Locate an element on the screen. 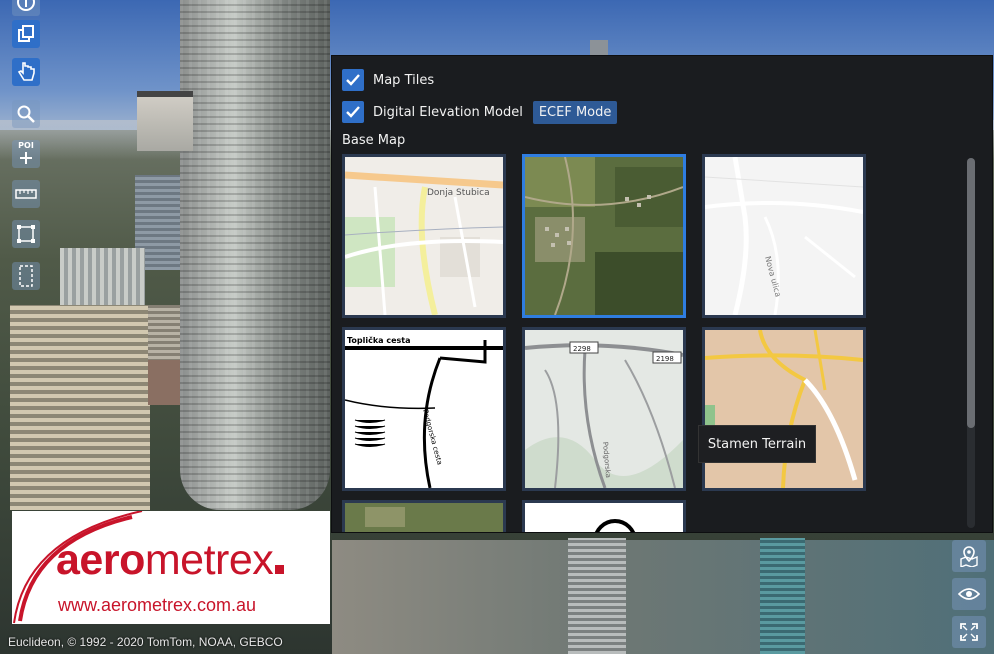 This screenshot has width=994, height=654. logo-dot is located at coordinates (280, 569).